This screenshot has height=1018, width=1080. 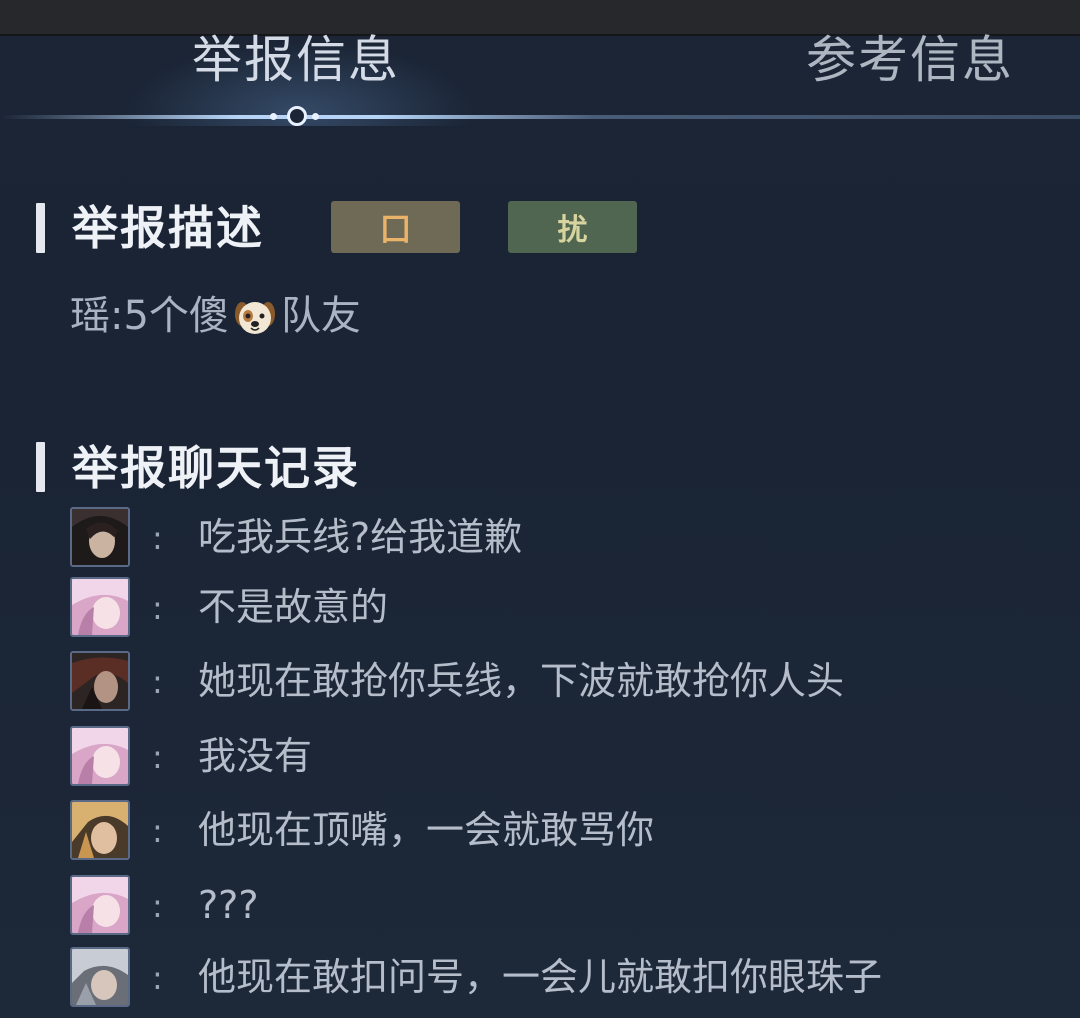 I want to click on chat-message-row: : 她现在敢抢你兵线，下波就敢抢你人头, so click(x=570, y=682).